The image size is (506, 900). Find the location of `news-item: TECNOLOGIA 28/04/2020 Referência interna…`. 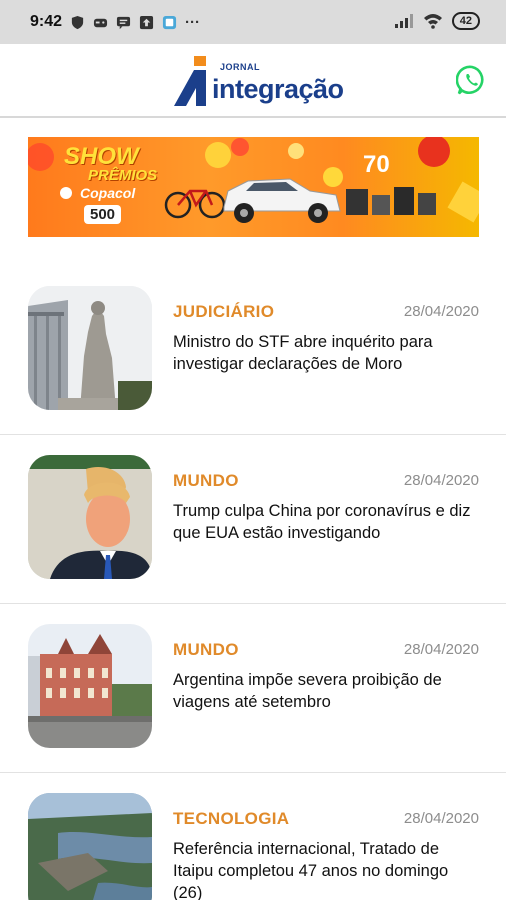

news-item: TECNOLOGIA 28/04/2020 Referência interna… is located at coordinates (253, 836).